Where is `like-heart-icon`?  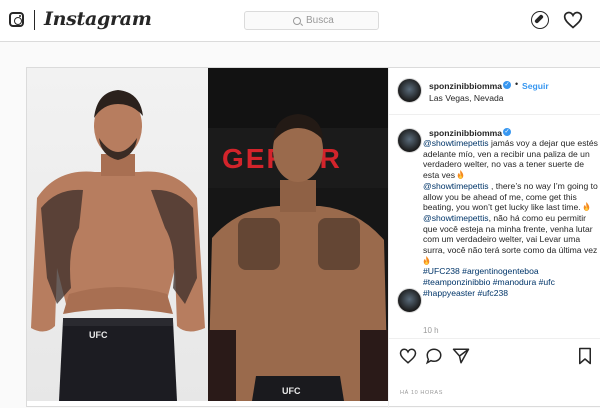
like-heart-icon is located at coordinates (408, 356).